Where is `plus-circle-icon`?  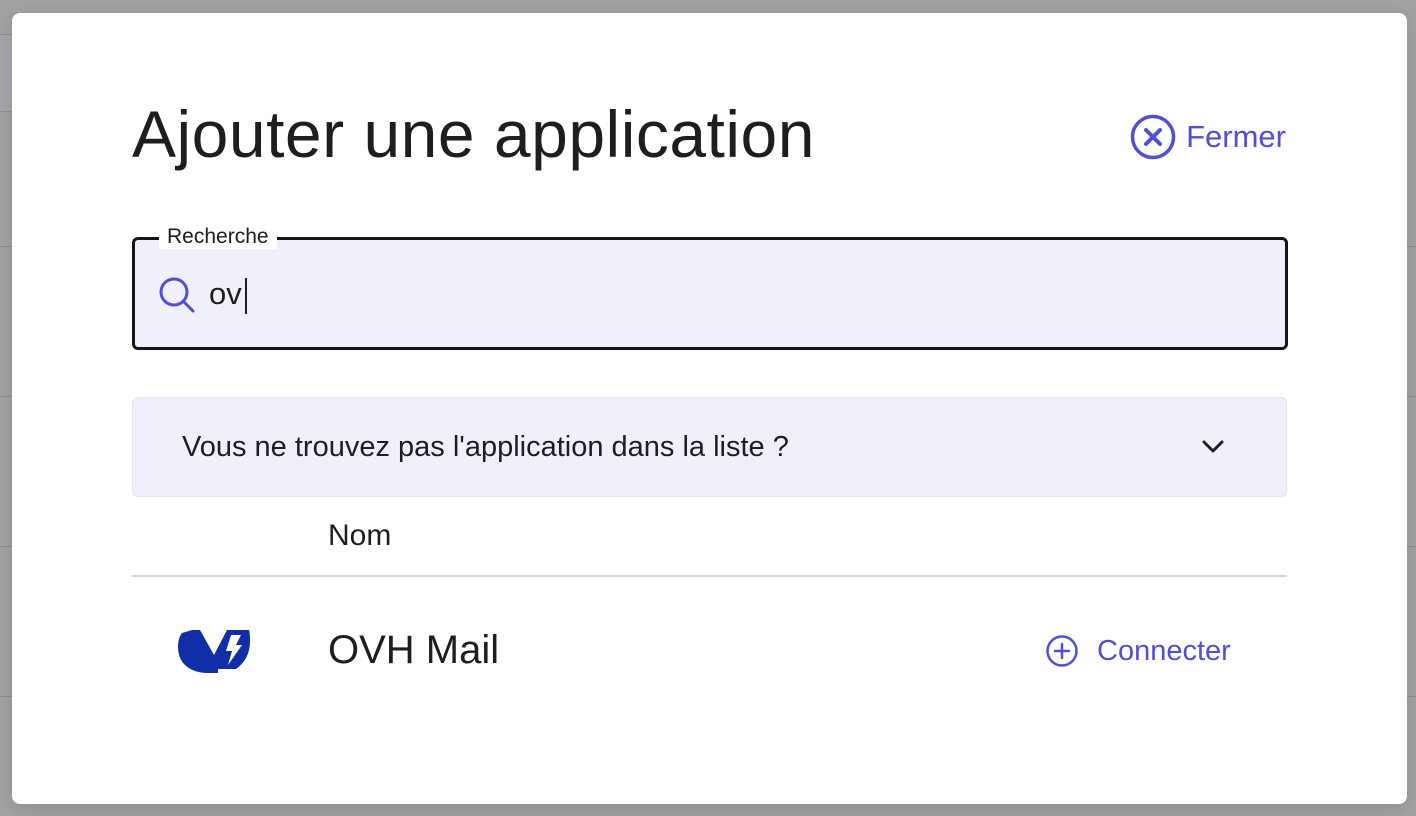
plus-circle-icon is located at coordinates (1062, 651).